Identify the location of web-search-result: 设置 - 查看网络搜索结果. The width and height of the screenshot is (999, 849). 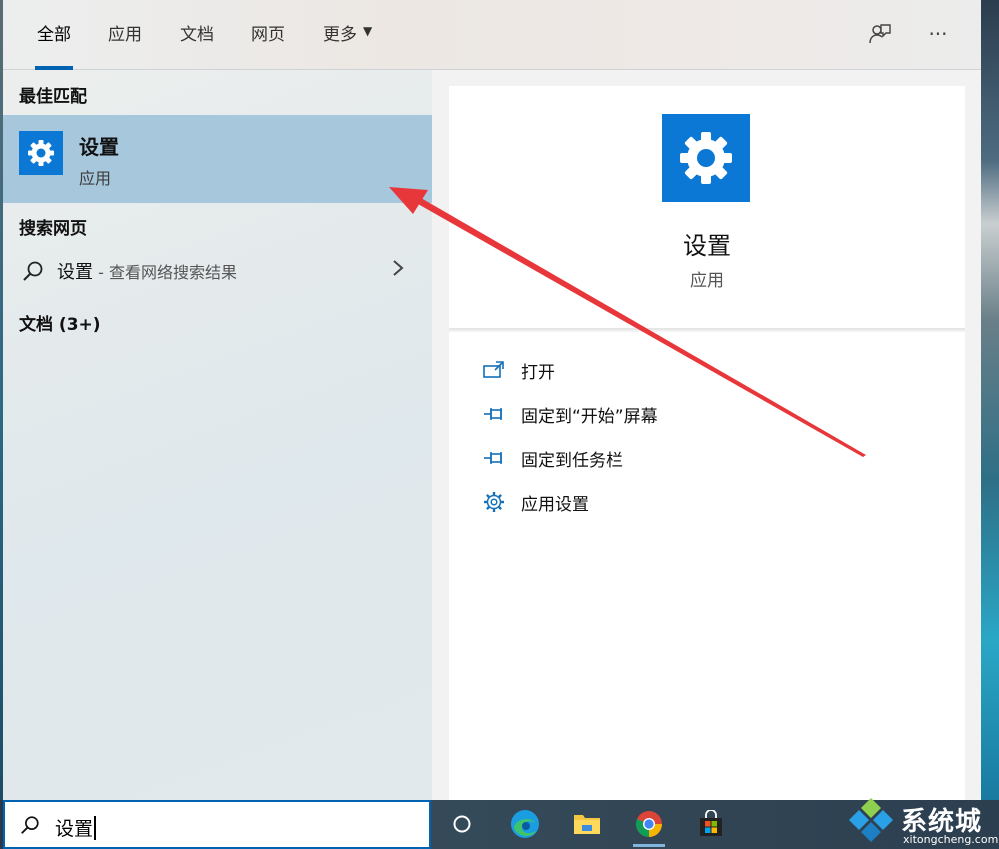
(217, 271).